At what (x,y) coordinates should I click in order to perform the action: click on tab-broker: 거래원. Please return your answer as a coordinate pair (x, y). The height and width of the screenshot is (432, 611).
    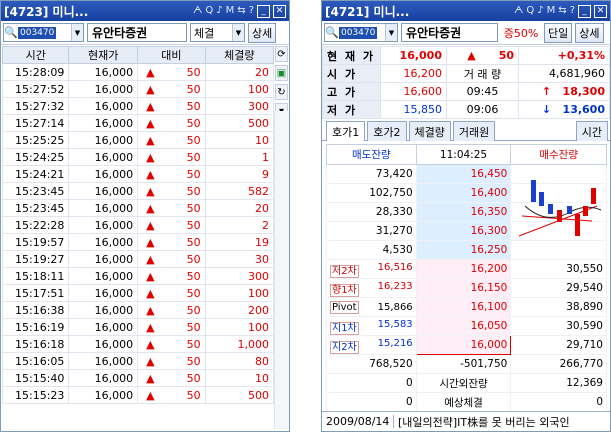
    Looking at the image, I should click on (474, 131).